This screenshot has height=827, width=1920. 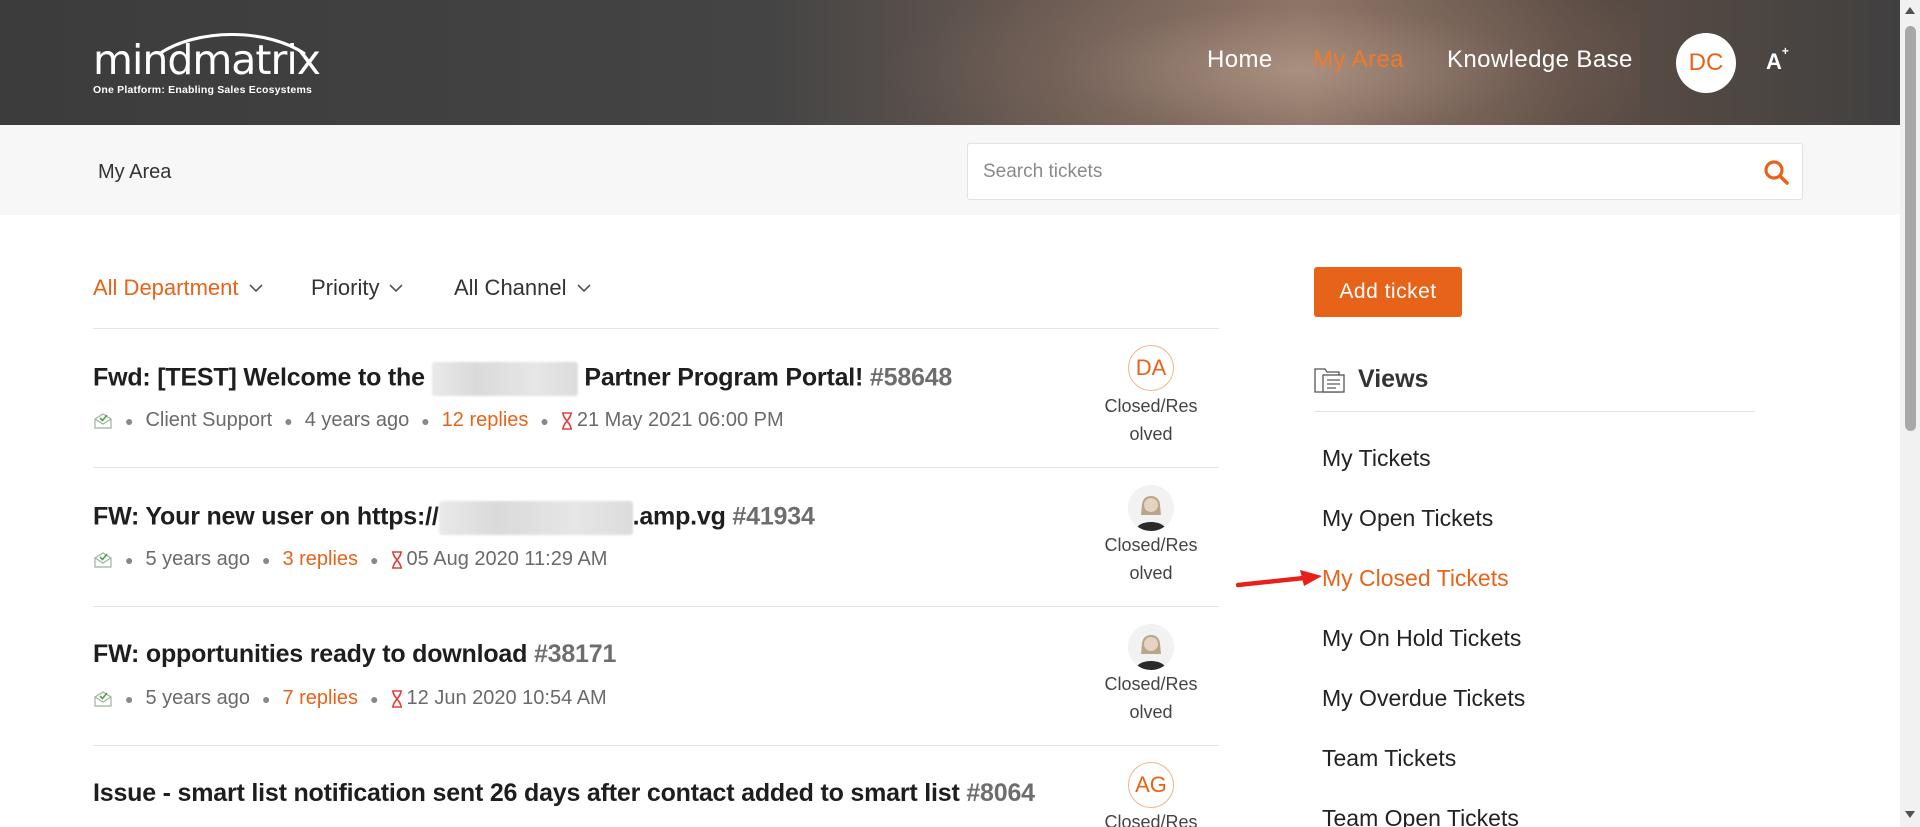 What do you see at coordinates (357, 420) in the screenshot?
I see `ticket-age: 4 years ago` at bounding box center [357, 420].